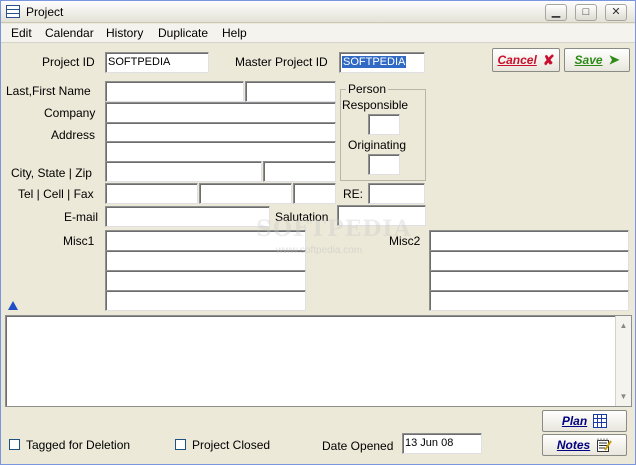 This screenshot has height=465, width=636. Describe the element at coordinates (79, 241) in the screenshot. I see `misc1-label: Misc1` at that location.